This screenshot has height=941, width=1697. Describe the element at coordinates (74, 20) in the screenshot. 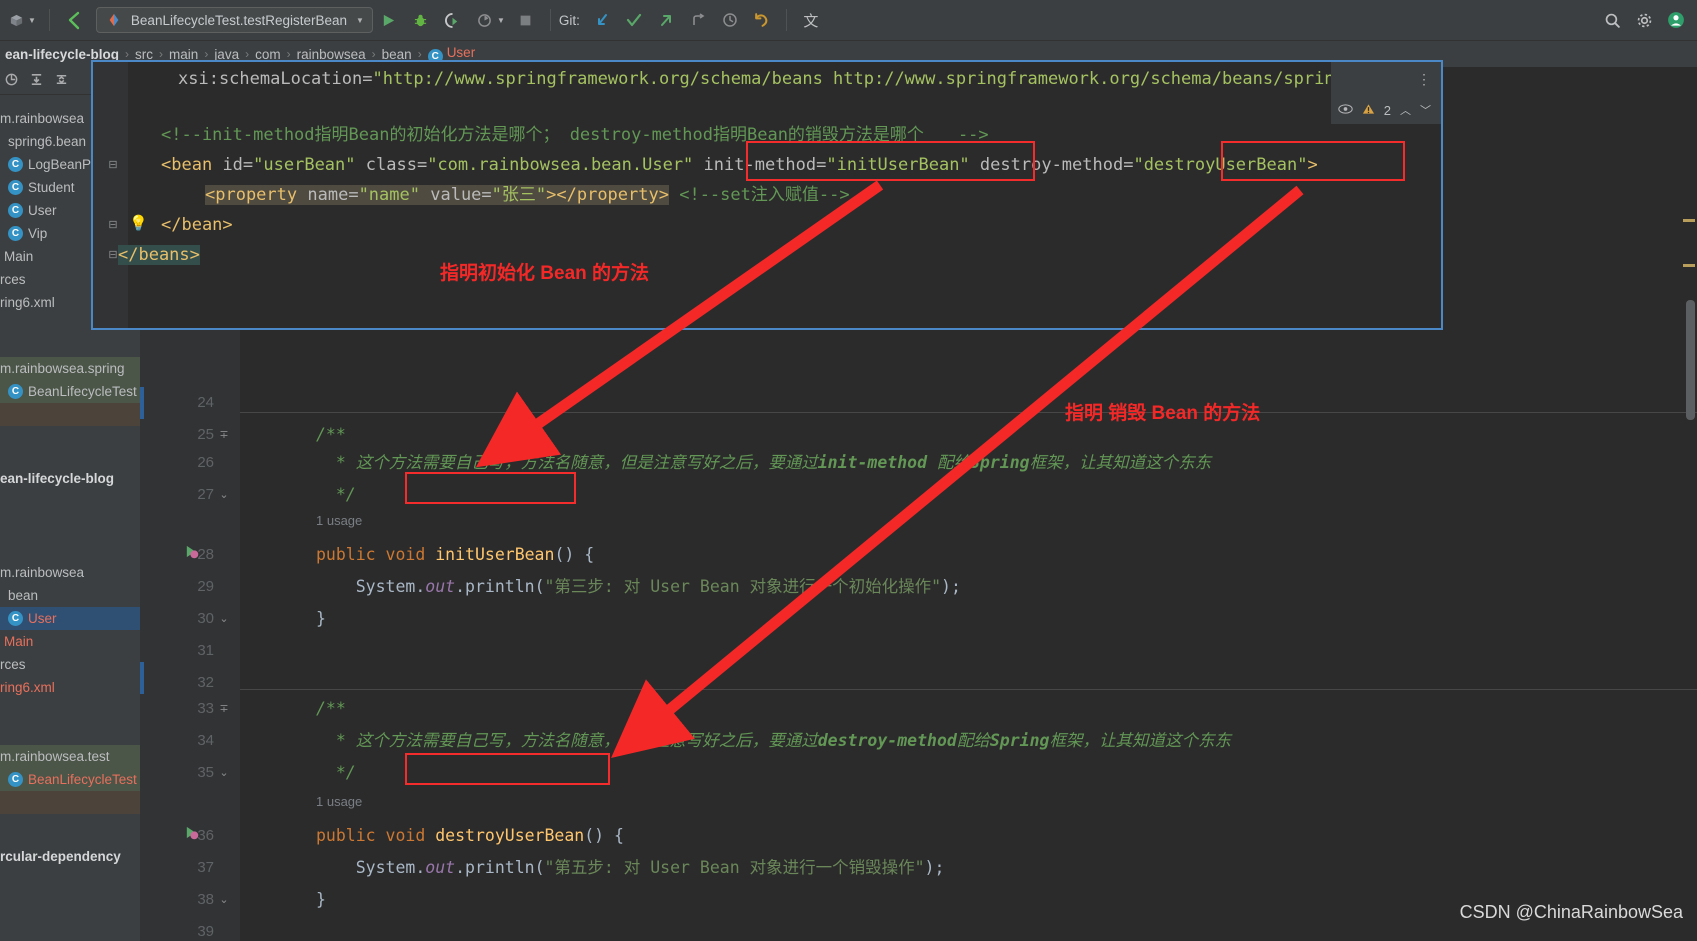

I see `back-button` at that location.